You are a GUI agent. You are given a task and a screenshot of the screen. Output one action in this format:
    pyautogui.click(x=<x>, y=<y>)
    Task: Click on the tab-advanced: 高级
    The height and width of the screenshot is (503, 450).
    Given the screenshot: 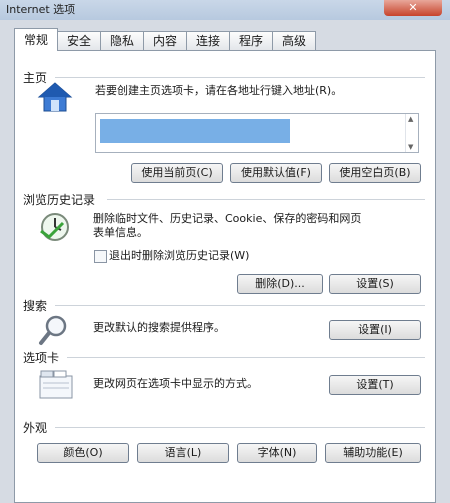 What is the action you would take?
    pyautogui.click(x=294, y=40)
    